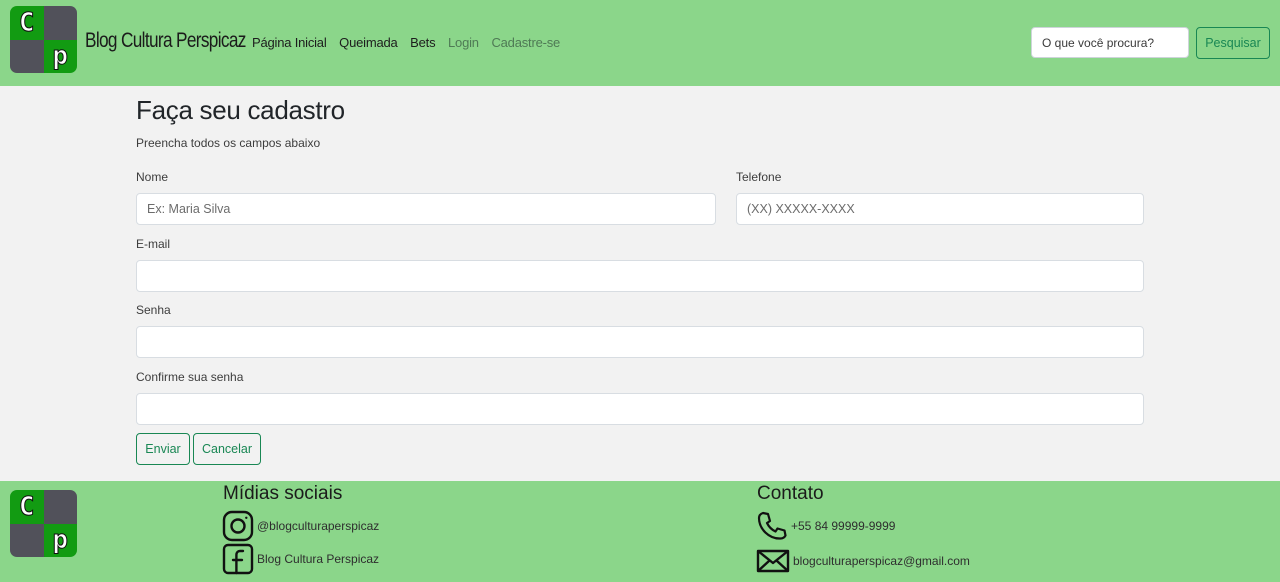  I want to click on social-title: Mídias sociais, so click(283, 493).